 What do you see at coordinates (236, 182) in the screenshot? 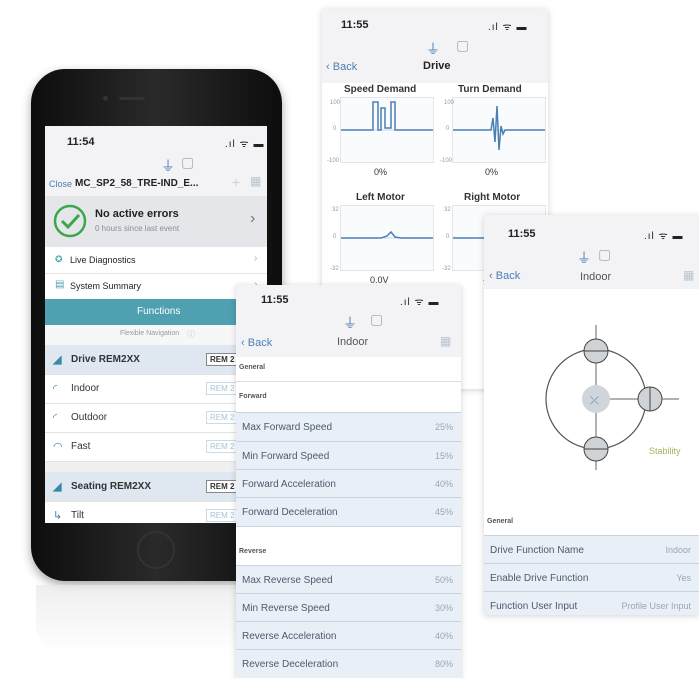
I see `add-icon: +` at bounding box center [236, 182].